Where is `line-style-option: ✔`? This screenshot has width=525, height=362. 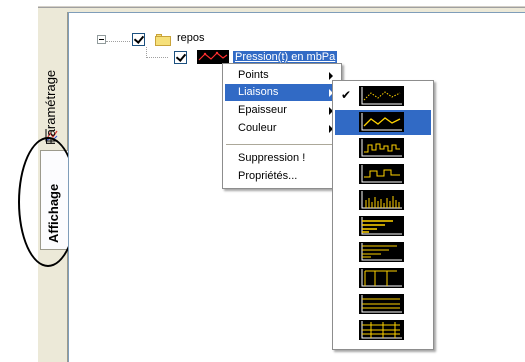 line-style-option: ✔ is located at coordinates (383, 96).